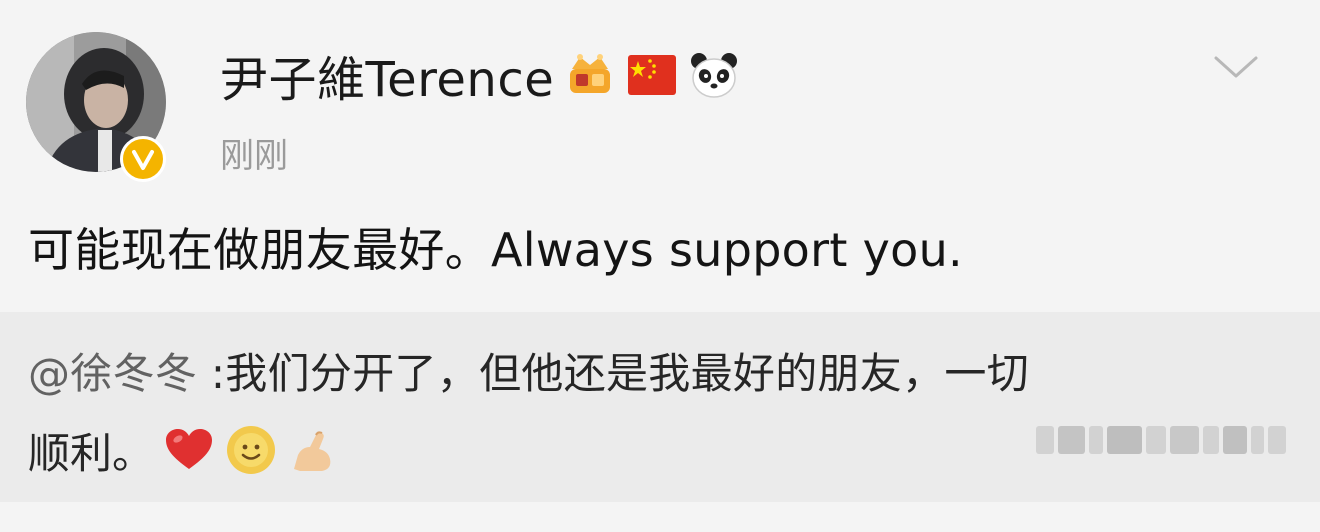 Image resolution: width=1320 pixels, height=532 pixels. What do you see at coordinates (613, 373) in the screenshot?
I see `repost-text-part1: :我们分开了，但他还是我最好的朋友，一切` at bounding box center [613, 373].